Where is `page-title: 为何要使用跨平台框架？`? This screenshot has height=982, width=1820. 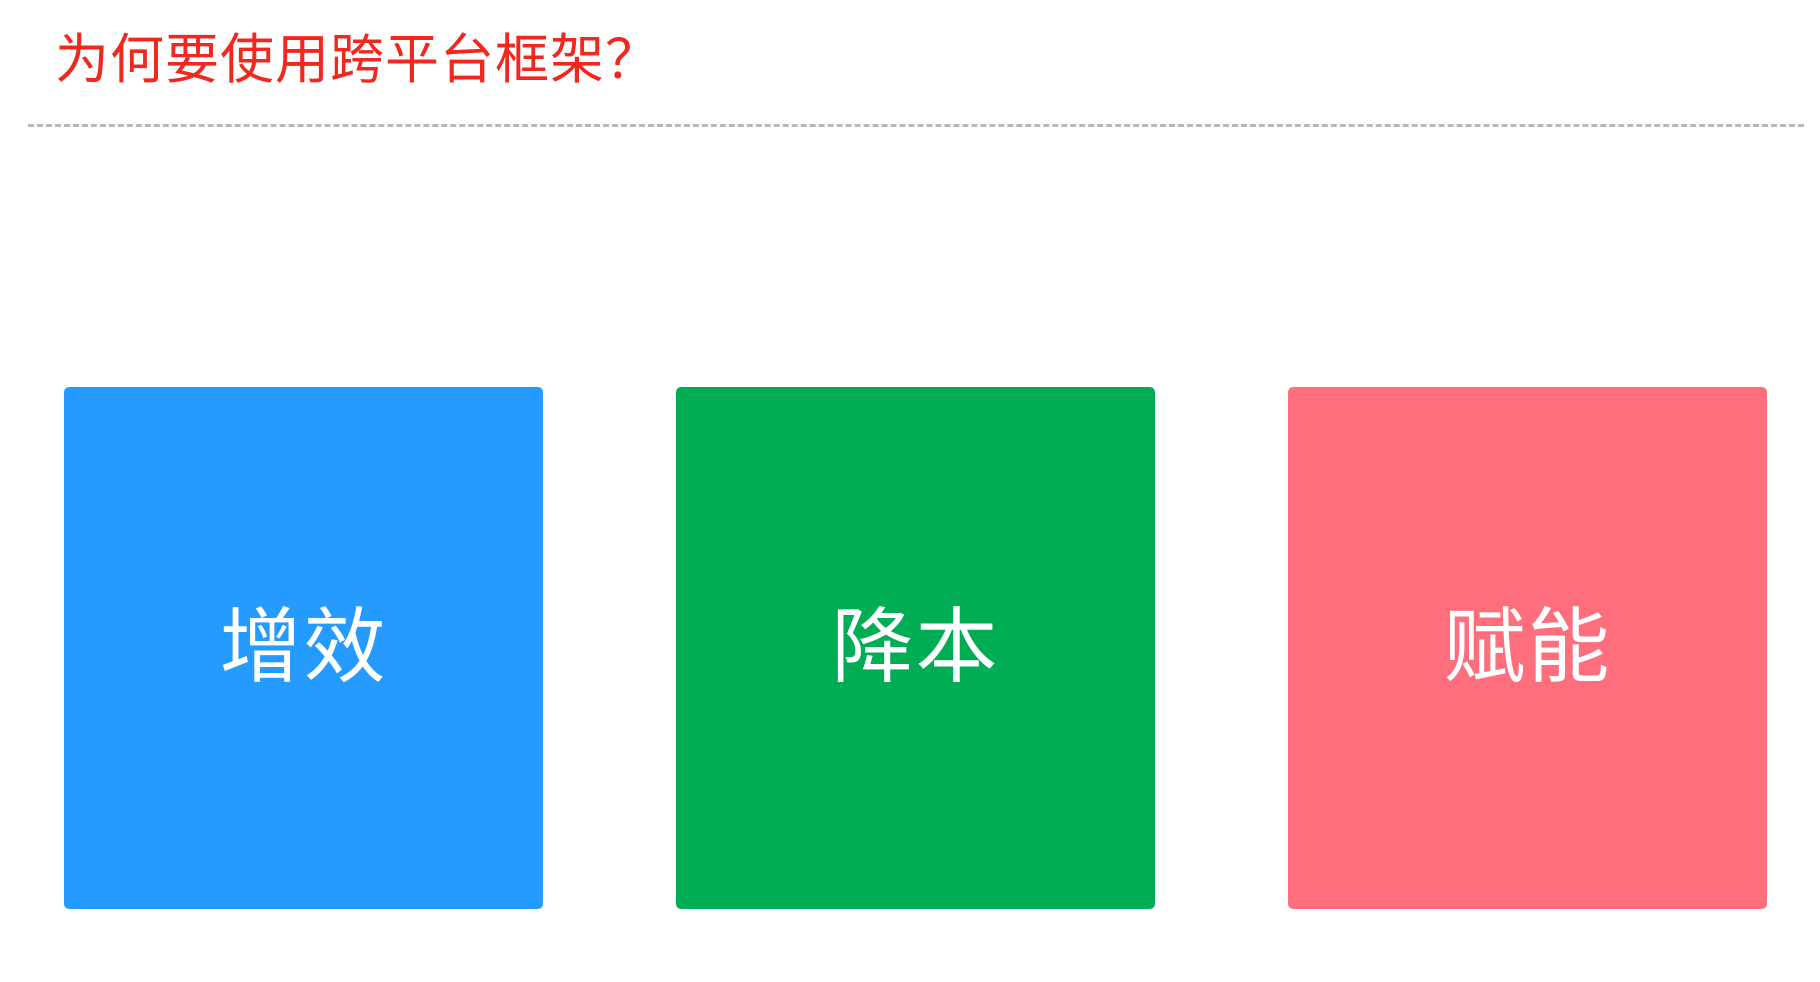
page-title: 为何要使用跨平台框架？ is located at coordinates (357, 59).